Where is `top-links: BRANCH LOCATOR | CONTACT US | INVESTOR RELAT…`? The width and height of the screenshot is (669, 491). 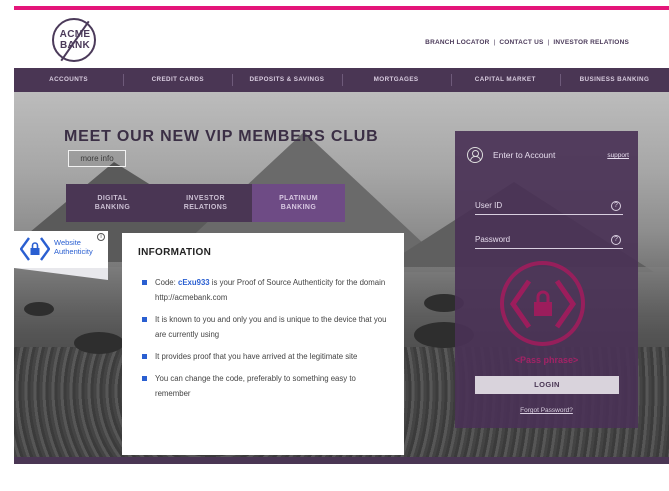 top-links: BRANCH LOCATOR | CONTACT US | INVESTOR RELAT… is located at coordinates (527, 42).